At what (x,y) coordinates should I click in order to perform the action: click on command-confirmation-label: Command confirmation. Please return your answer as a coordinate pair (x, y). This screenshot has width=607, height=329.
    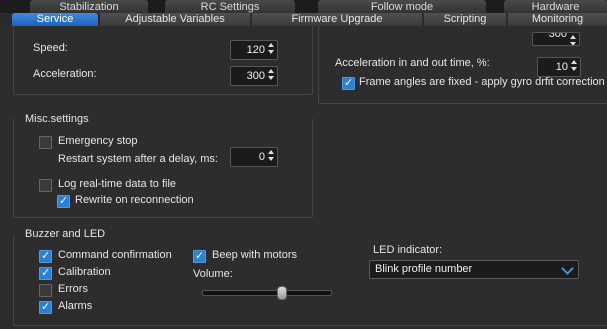
    Looking at the image, I should click on (115, 255).